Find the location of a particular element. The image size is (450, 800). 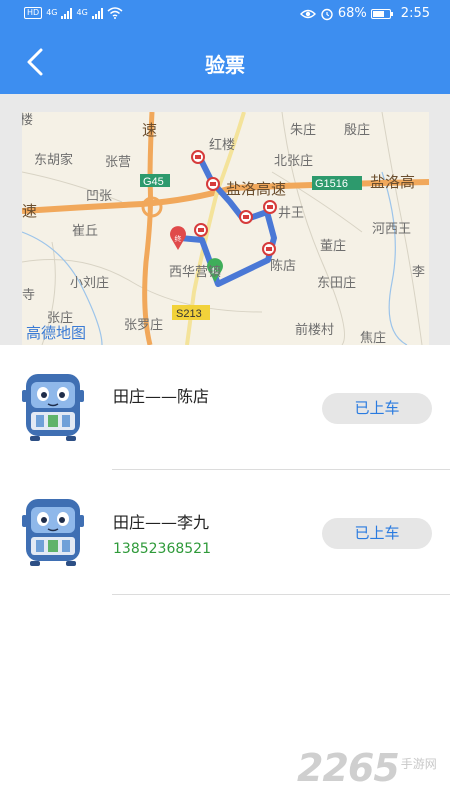

battery-icon is located at coordinates (381, 13).